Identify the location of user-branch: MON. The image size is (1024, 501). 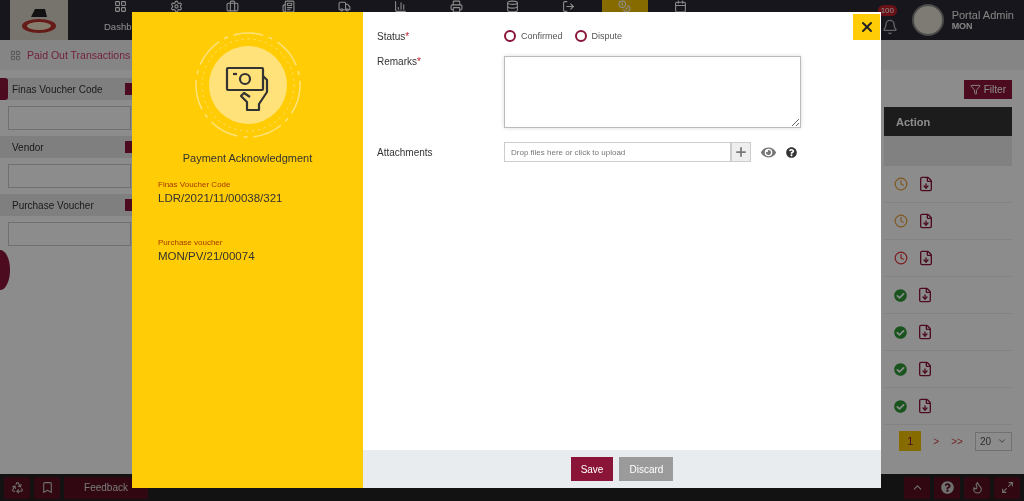
(962, 26).